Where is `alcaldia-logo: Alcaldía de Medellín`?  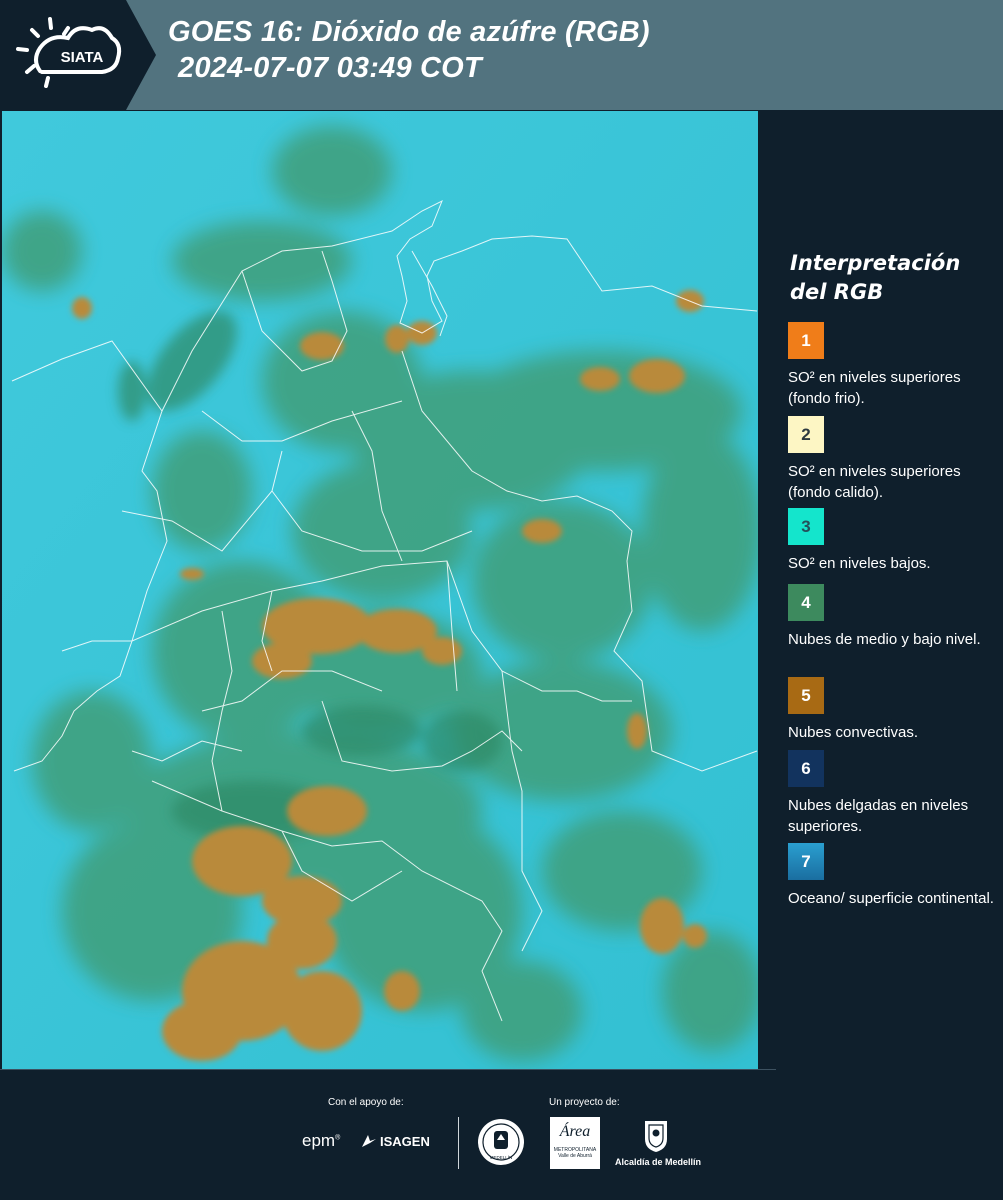 alcaldia-logo: Alcaldía de Medellín is located at coordinates (658, 1145).